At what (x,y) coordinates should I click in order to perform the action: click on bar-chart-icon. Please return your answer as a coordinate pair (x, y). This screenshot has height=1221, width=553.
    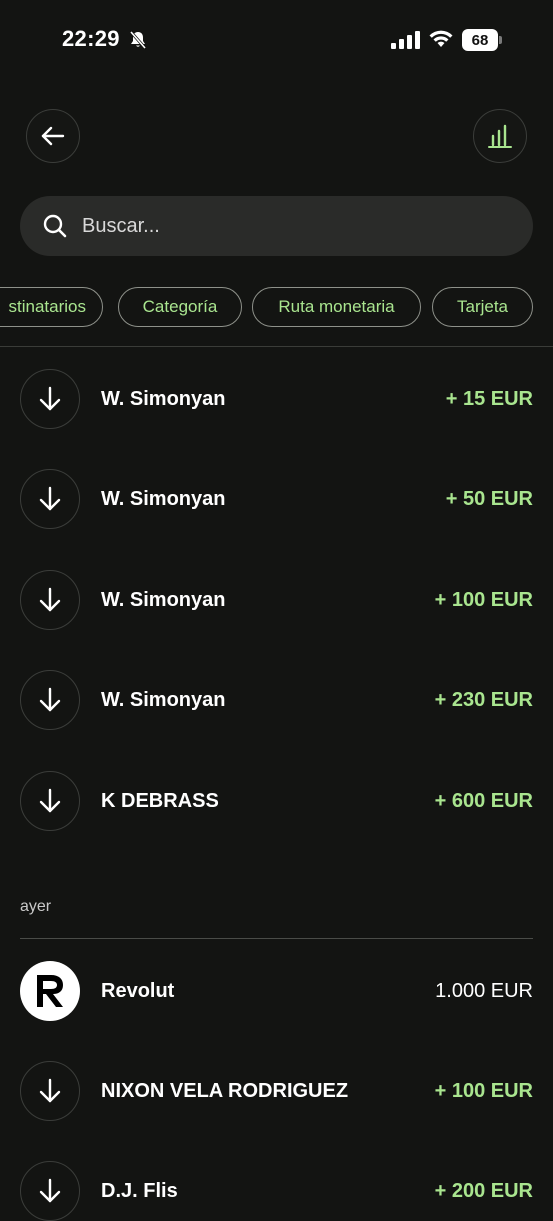
    Looking at the image, I should click on (500, 136).